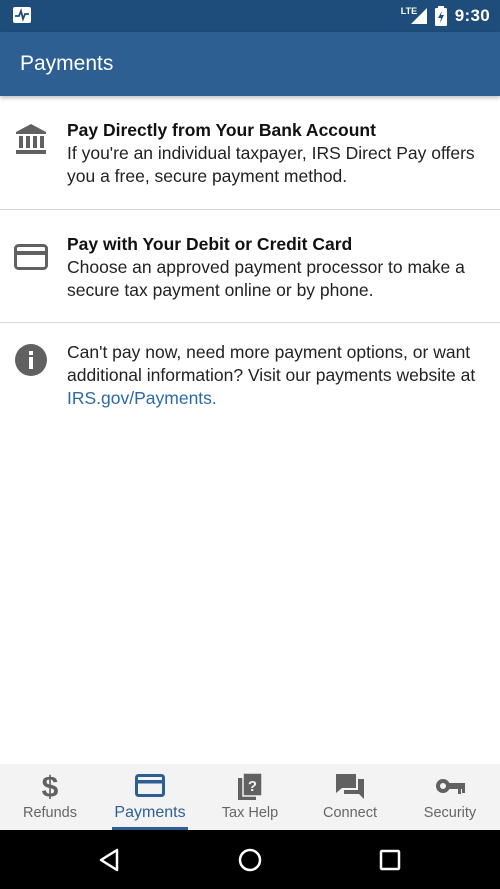 The image size is (500, 889). I want to click on key-icon, so click(450, 786).